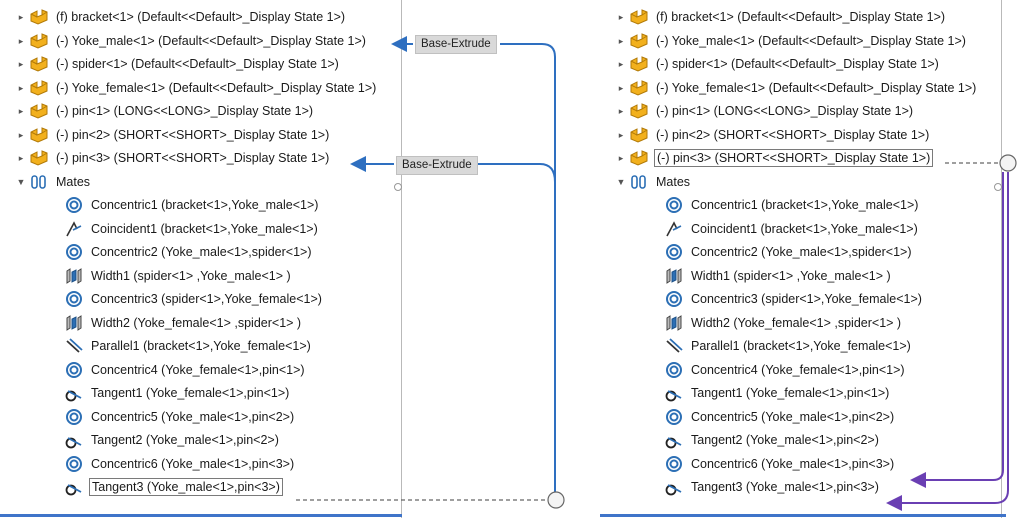  I want to click on tree-item-label: Tangent1 (Yoke_female<1>,pin<1>), so click(190, 393).